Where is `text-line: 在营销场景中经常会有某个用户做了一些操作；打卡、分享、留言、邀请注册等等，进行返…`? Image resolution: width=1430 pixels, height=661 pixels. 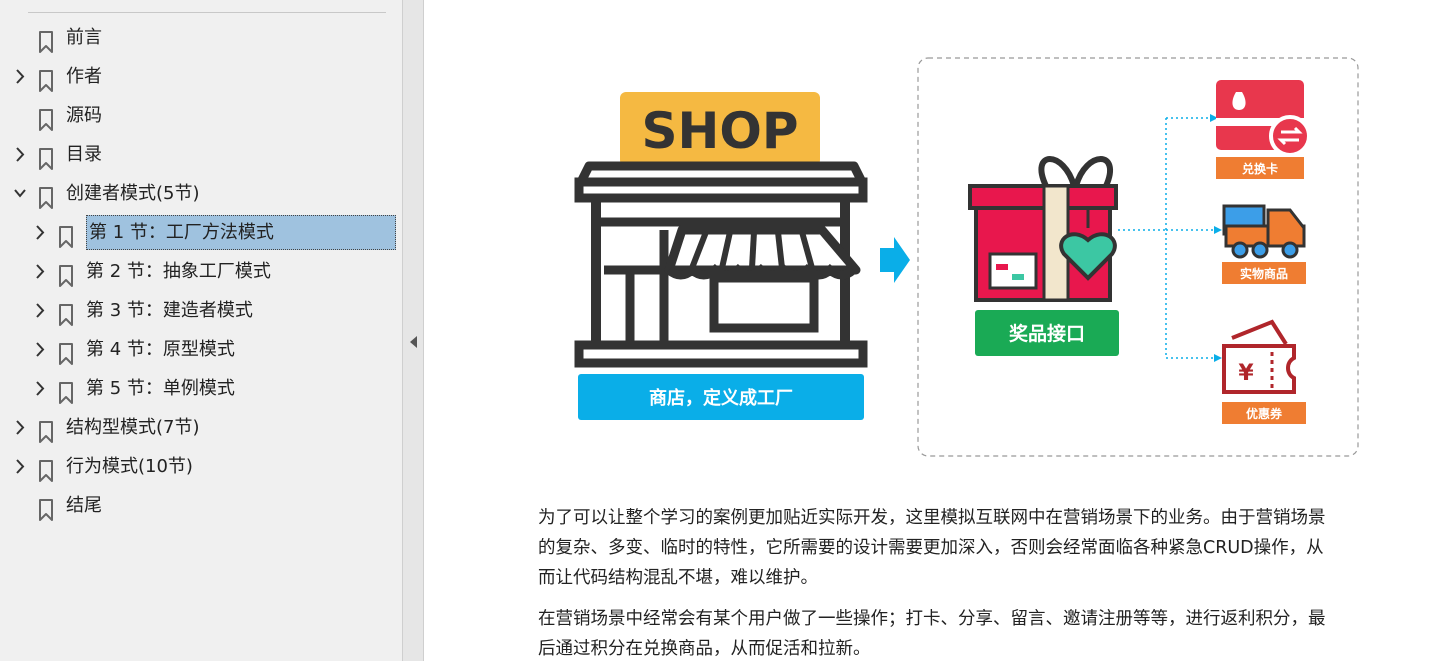
text-line: 在营销场景中经常会有某个用户做了一些操作；打卡、分享、留言、邀请注册等等，进行返… is located at coordinates (932, 619).